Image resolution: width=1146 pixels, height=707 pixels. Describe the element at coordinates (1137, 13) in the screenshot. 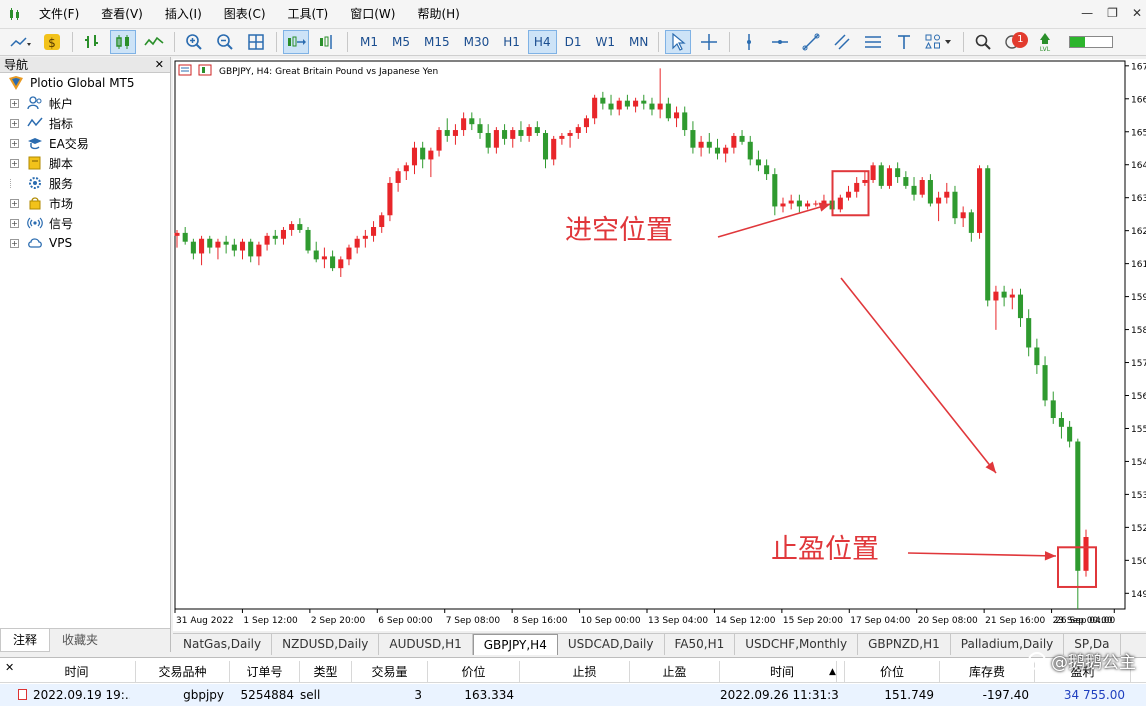

I see `close-icon: ✕` at that location.